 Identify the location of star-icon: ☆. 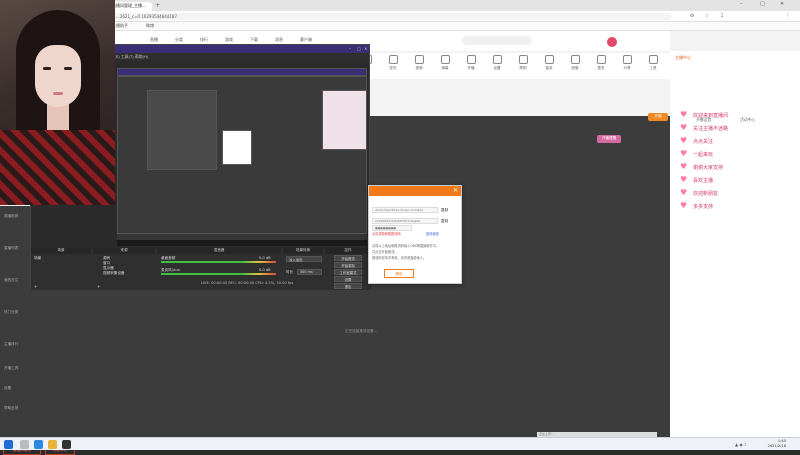
(707, 16).